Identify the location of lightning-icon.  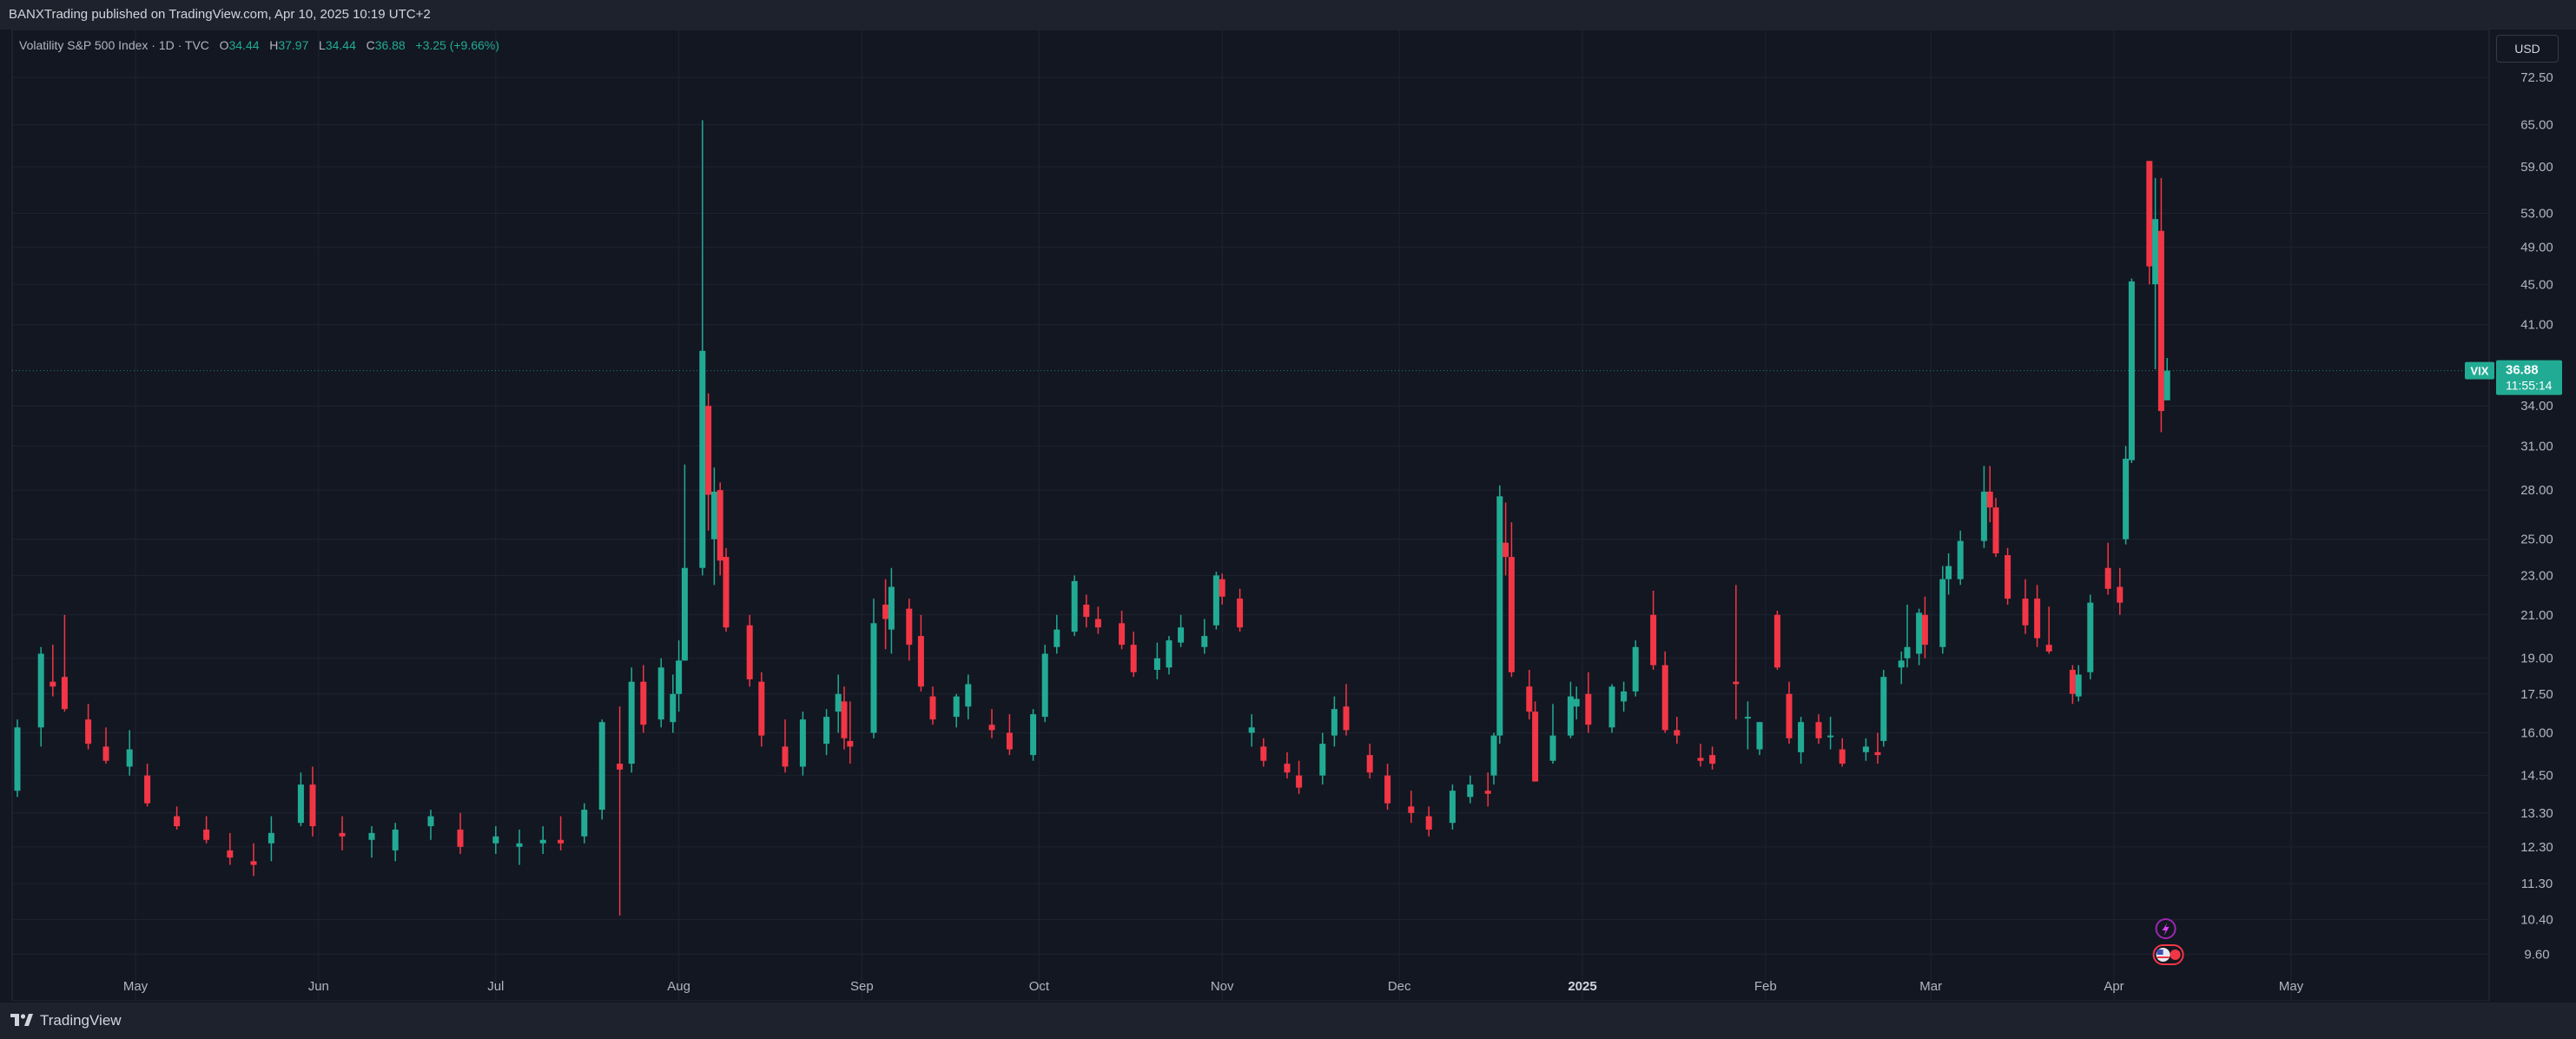
(2165, 929).